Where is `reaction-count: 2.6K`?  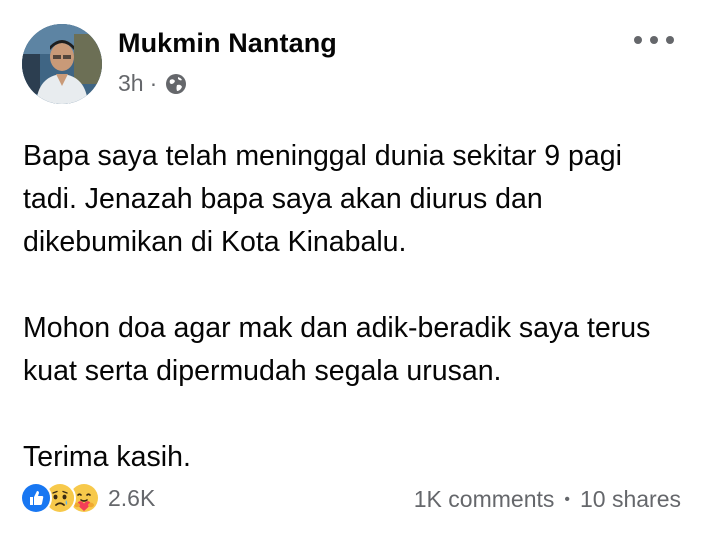 reaction-count: 2.6K is located at coordinates (132, 497).